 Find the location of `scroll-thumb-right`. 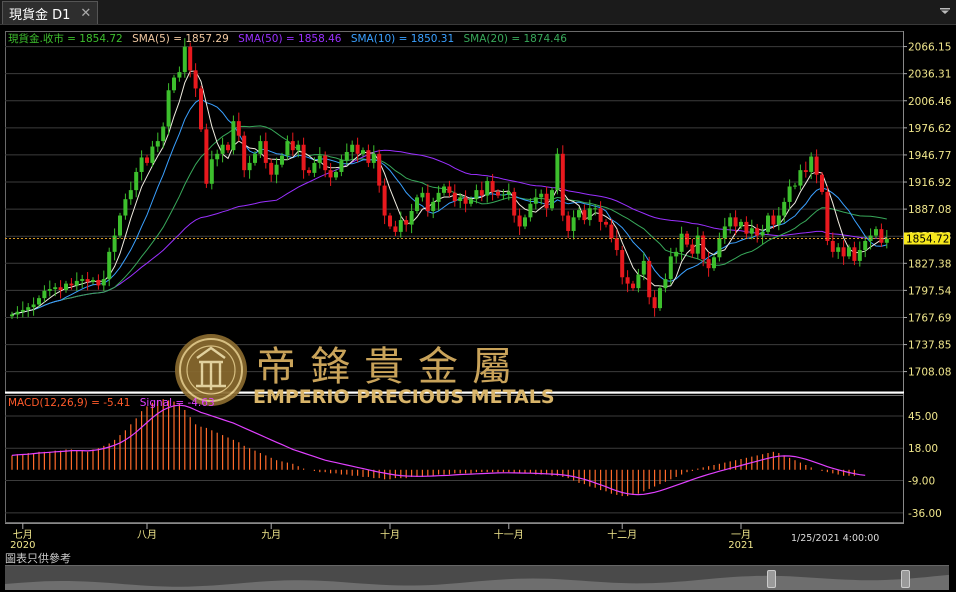

scroll-thumb-right is located at coordinates (905, 579).